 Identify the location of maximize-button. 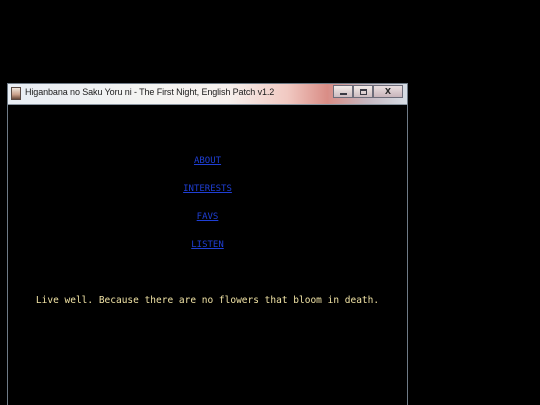
(363, 91).